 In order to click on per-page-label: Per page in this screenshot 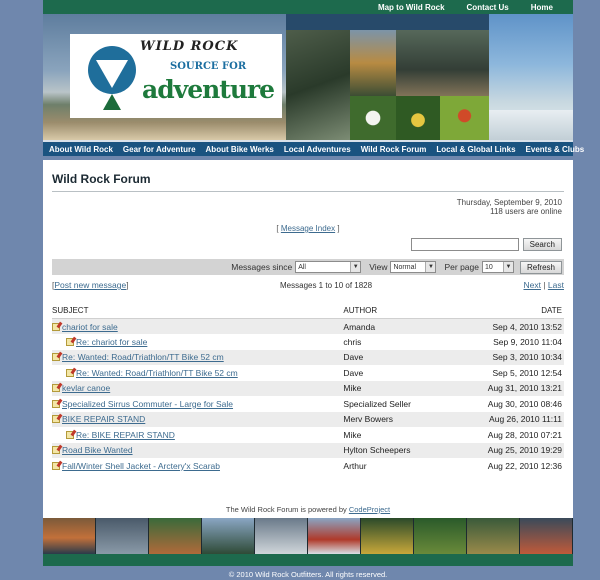, I will do `click(461, 267)`.